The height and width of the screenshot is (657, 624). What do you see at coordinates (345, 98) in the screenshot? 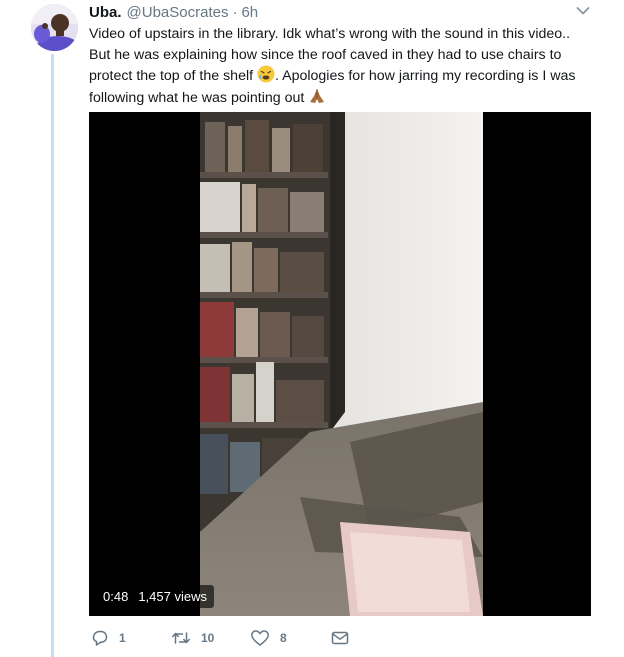
I see `tweet-text-line: following what he was pointing out` at bounding box center [345, 98].